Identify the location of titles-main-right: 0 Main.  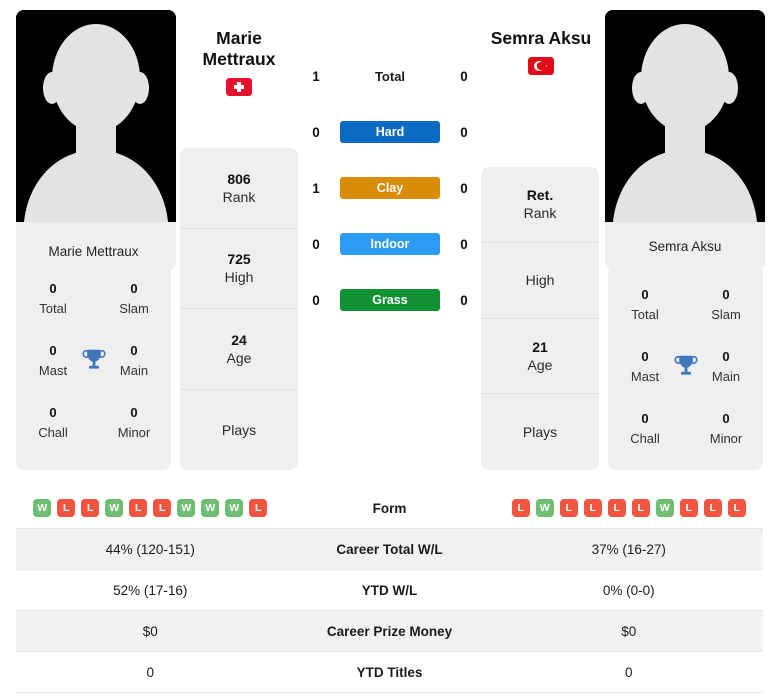
(726, 367).